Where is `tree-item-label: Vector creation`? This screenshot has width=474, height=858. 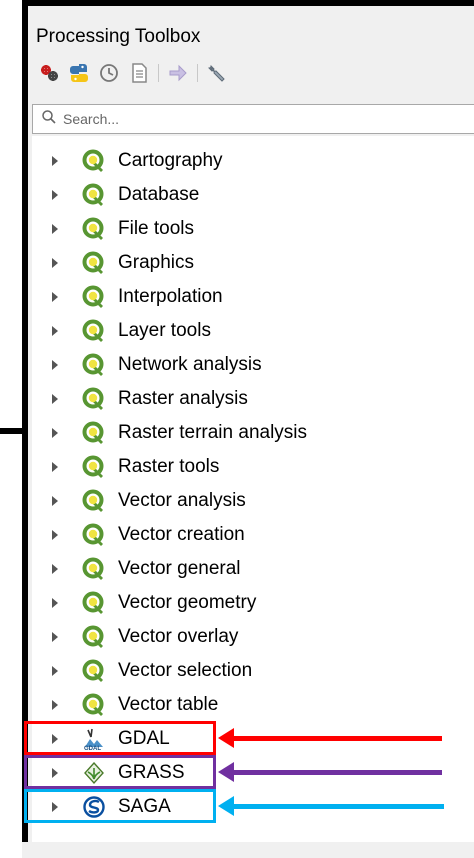 tree-item-label: Vector creation is located at coordinates (181, 534).